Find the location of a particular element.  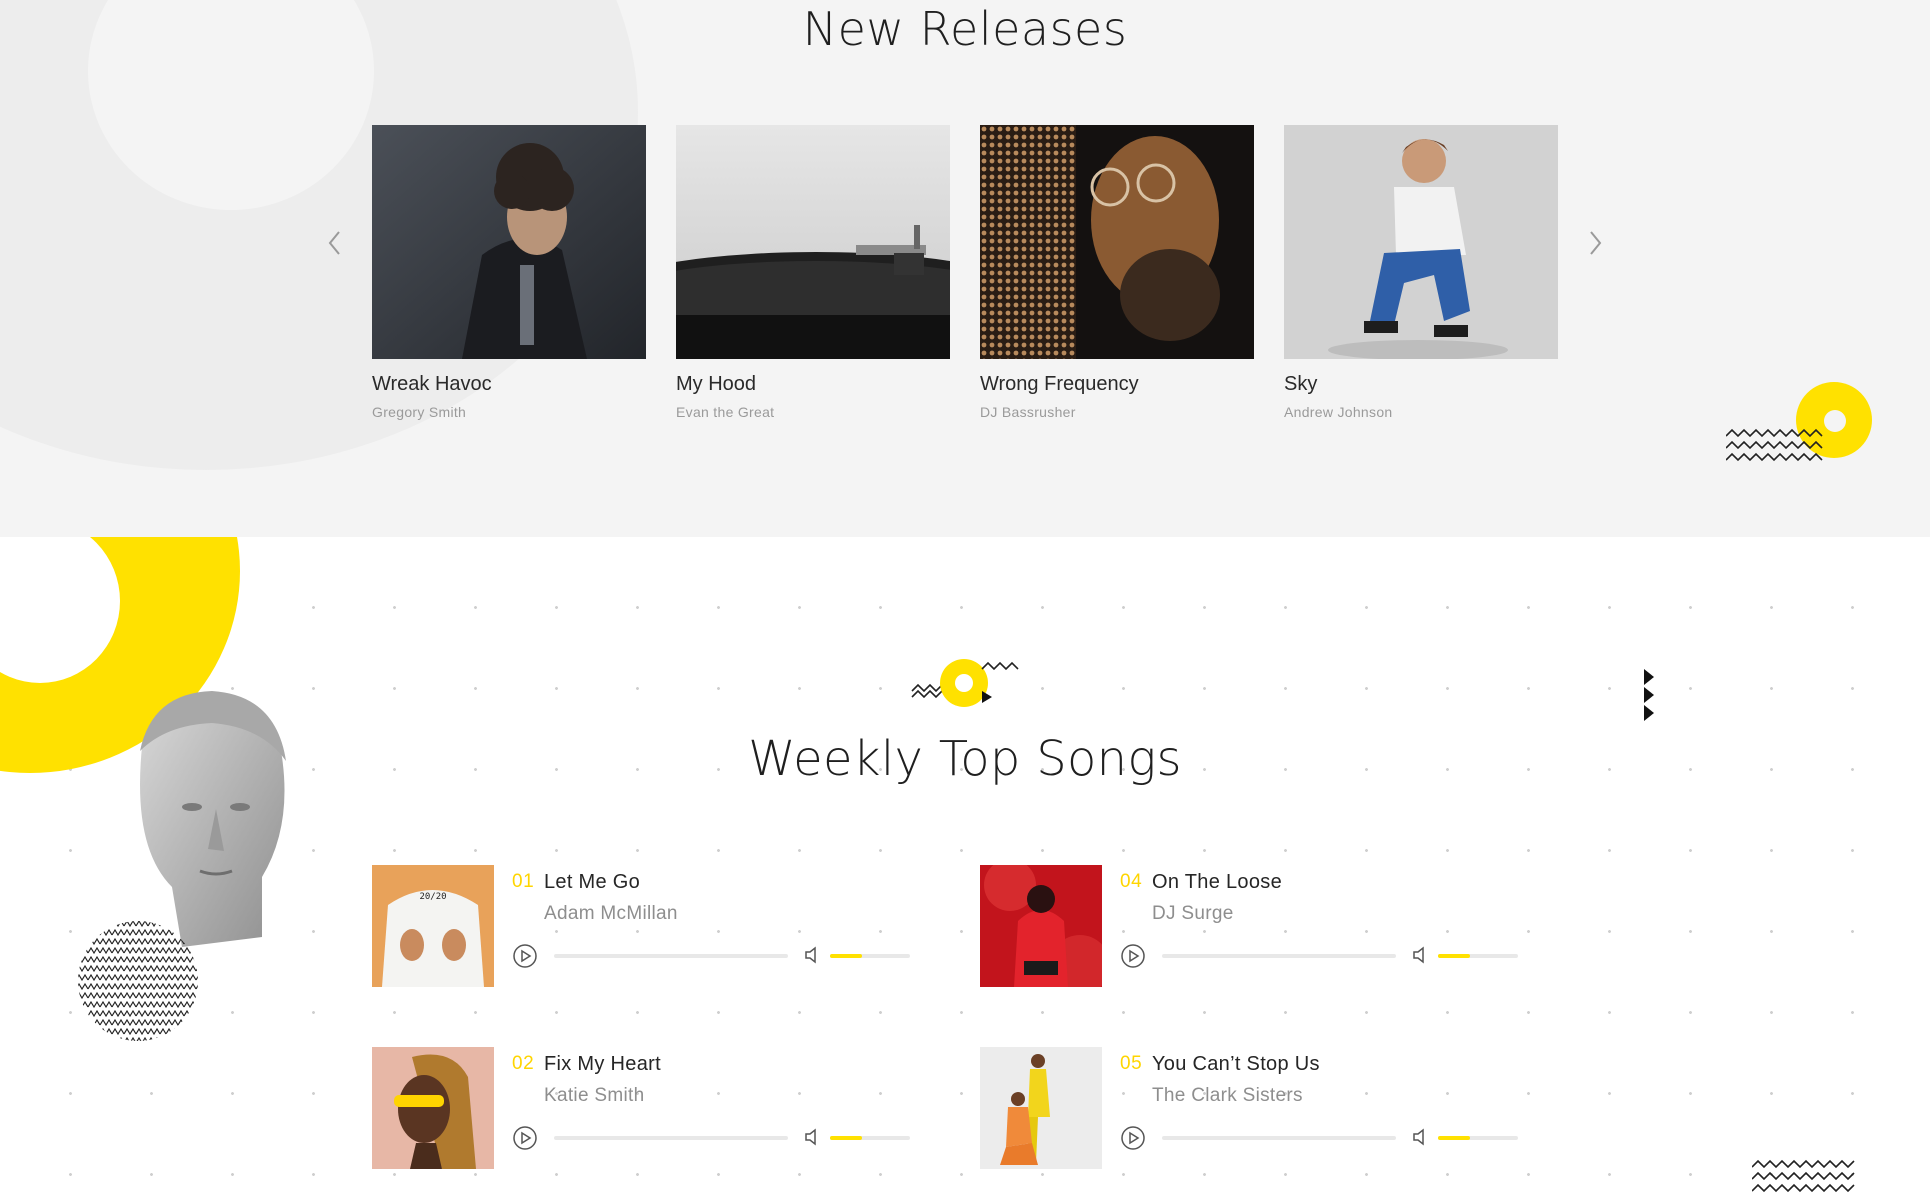

song-title: On The Loose is located at coordinates (1217, 882).